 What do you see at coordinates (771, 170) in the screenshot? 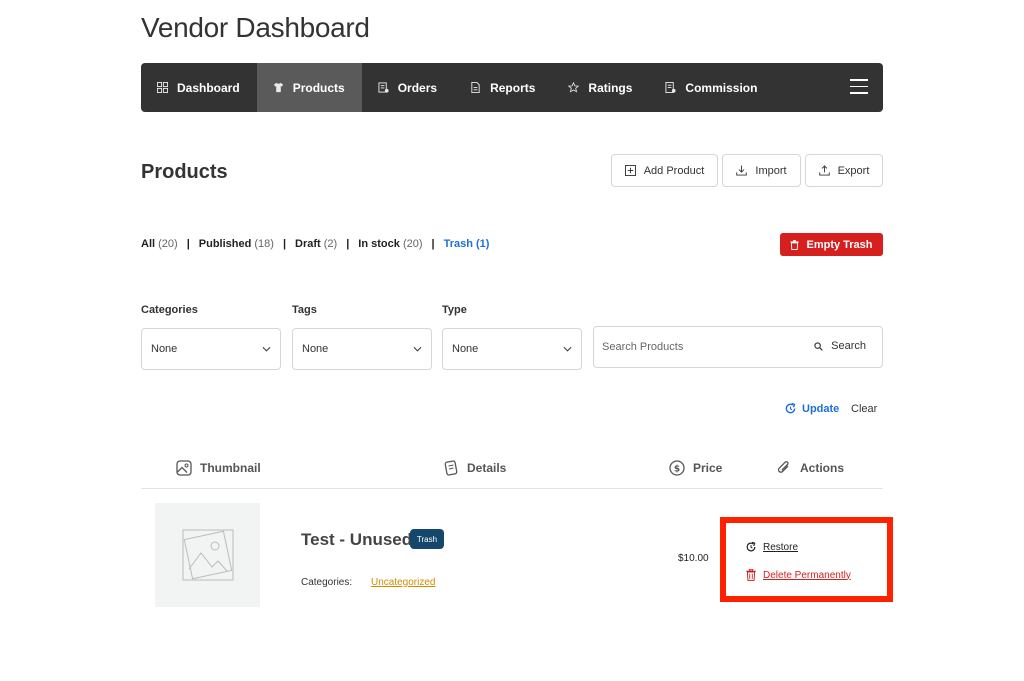
I see `import-label: Import` at bounding box center [771, 170].